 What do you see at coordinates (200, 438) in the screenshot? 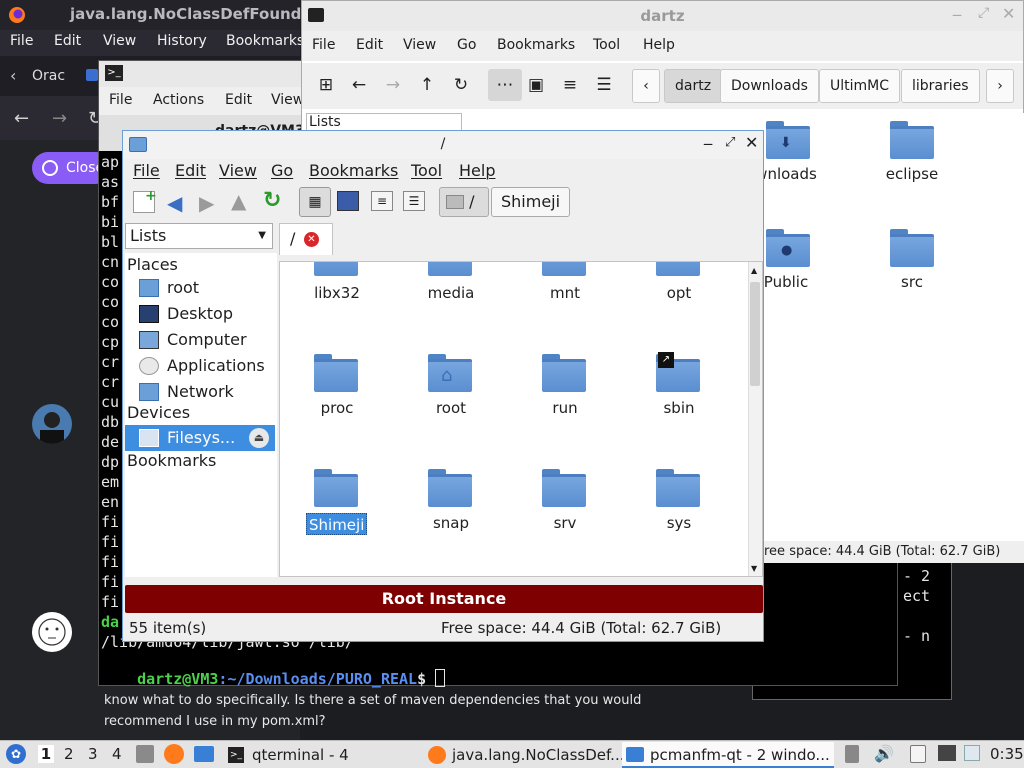
I see `sidebar-item-filesystem: Filesys... ⏏` at bounding box center [200, 438].